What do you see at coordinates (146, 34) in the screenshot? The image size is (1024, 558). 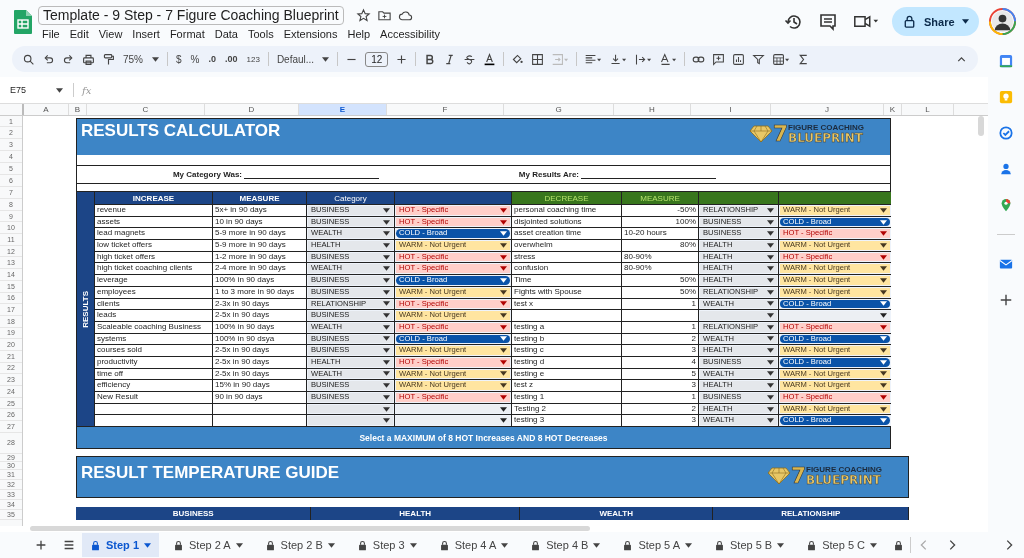 I see `menu-item: Insert` at bounding box center [146, 34].